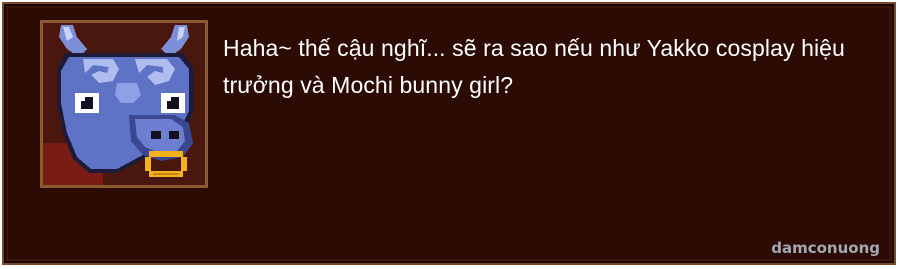  I want to click on watermark-text: damconuong, so click(825, 248).